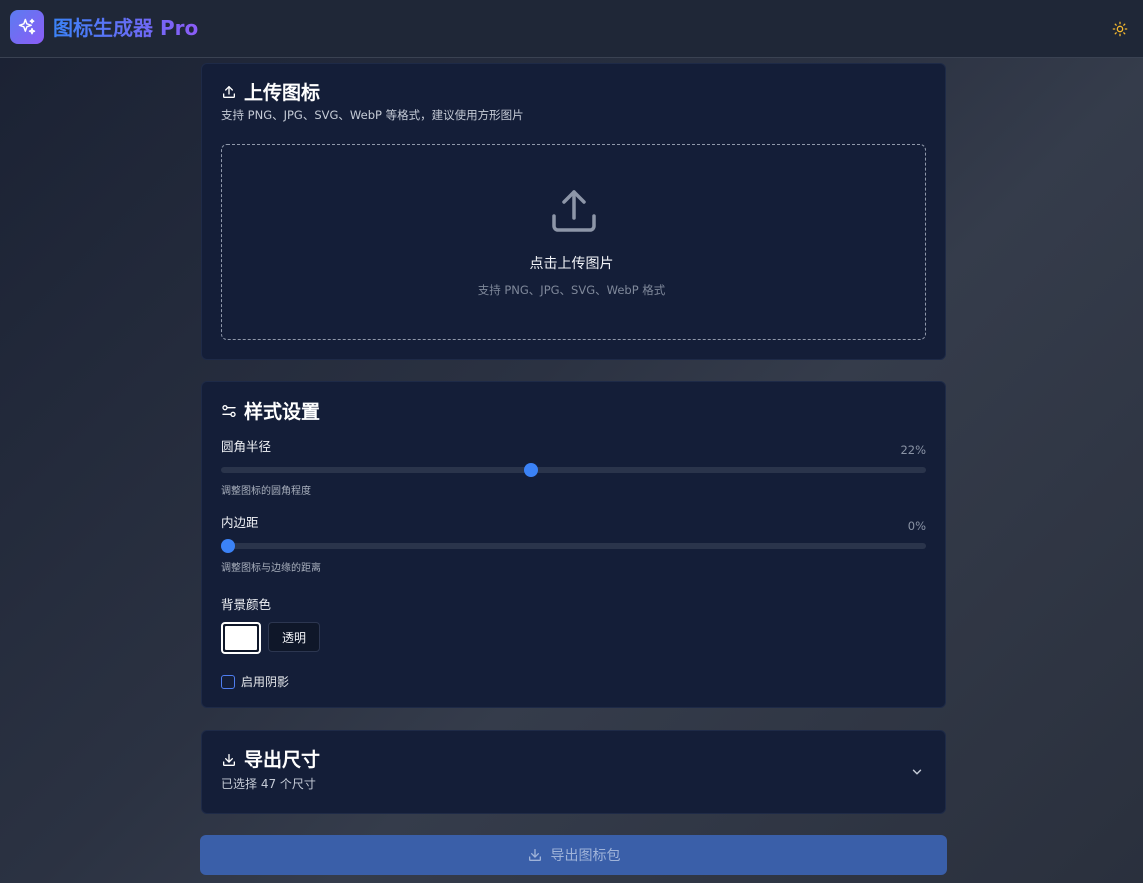 This screenshot has height=883, width=1143. I want to click on export-sizes-card, so click(573, 772).